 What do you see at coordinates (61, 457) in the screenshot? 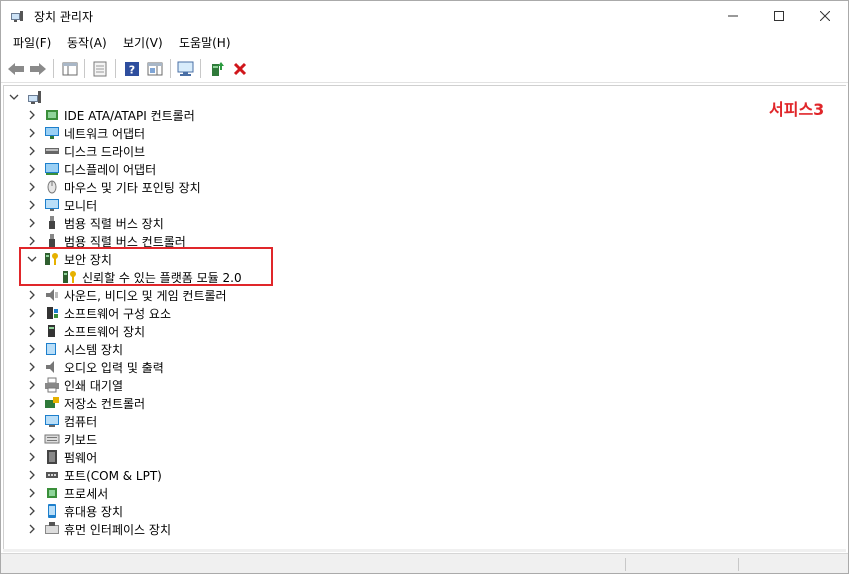
I see `tree-item: 펌웨어` at bounding box center [61, 457].